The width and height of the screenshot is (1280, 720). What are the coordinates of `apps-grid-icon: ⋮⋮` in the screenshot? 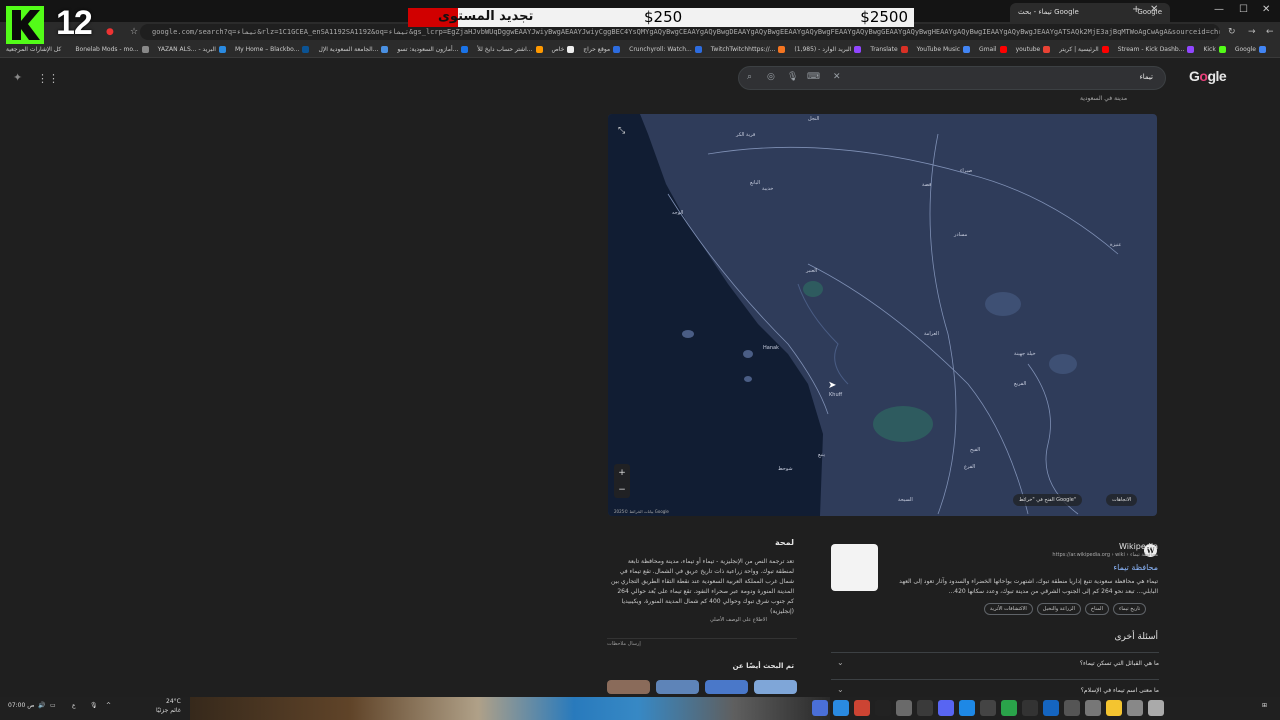 It's located at (48, 78).